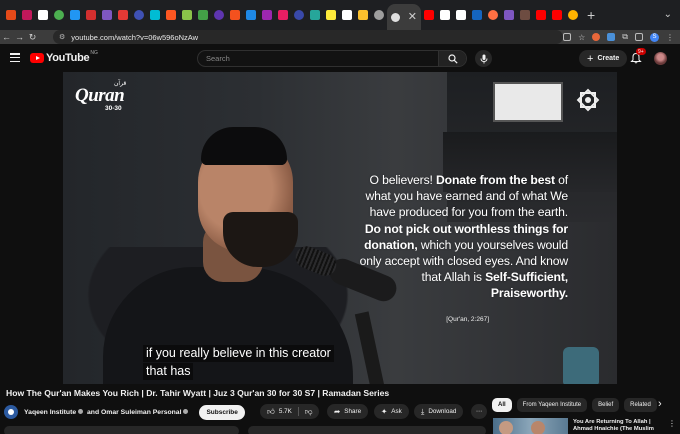 The height and width of the screenshot is (434, 680). I want to click on bookmark-star-icon: ☆, so click(581, 37).